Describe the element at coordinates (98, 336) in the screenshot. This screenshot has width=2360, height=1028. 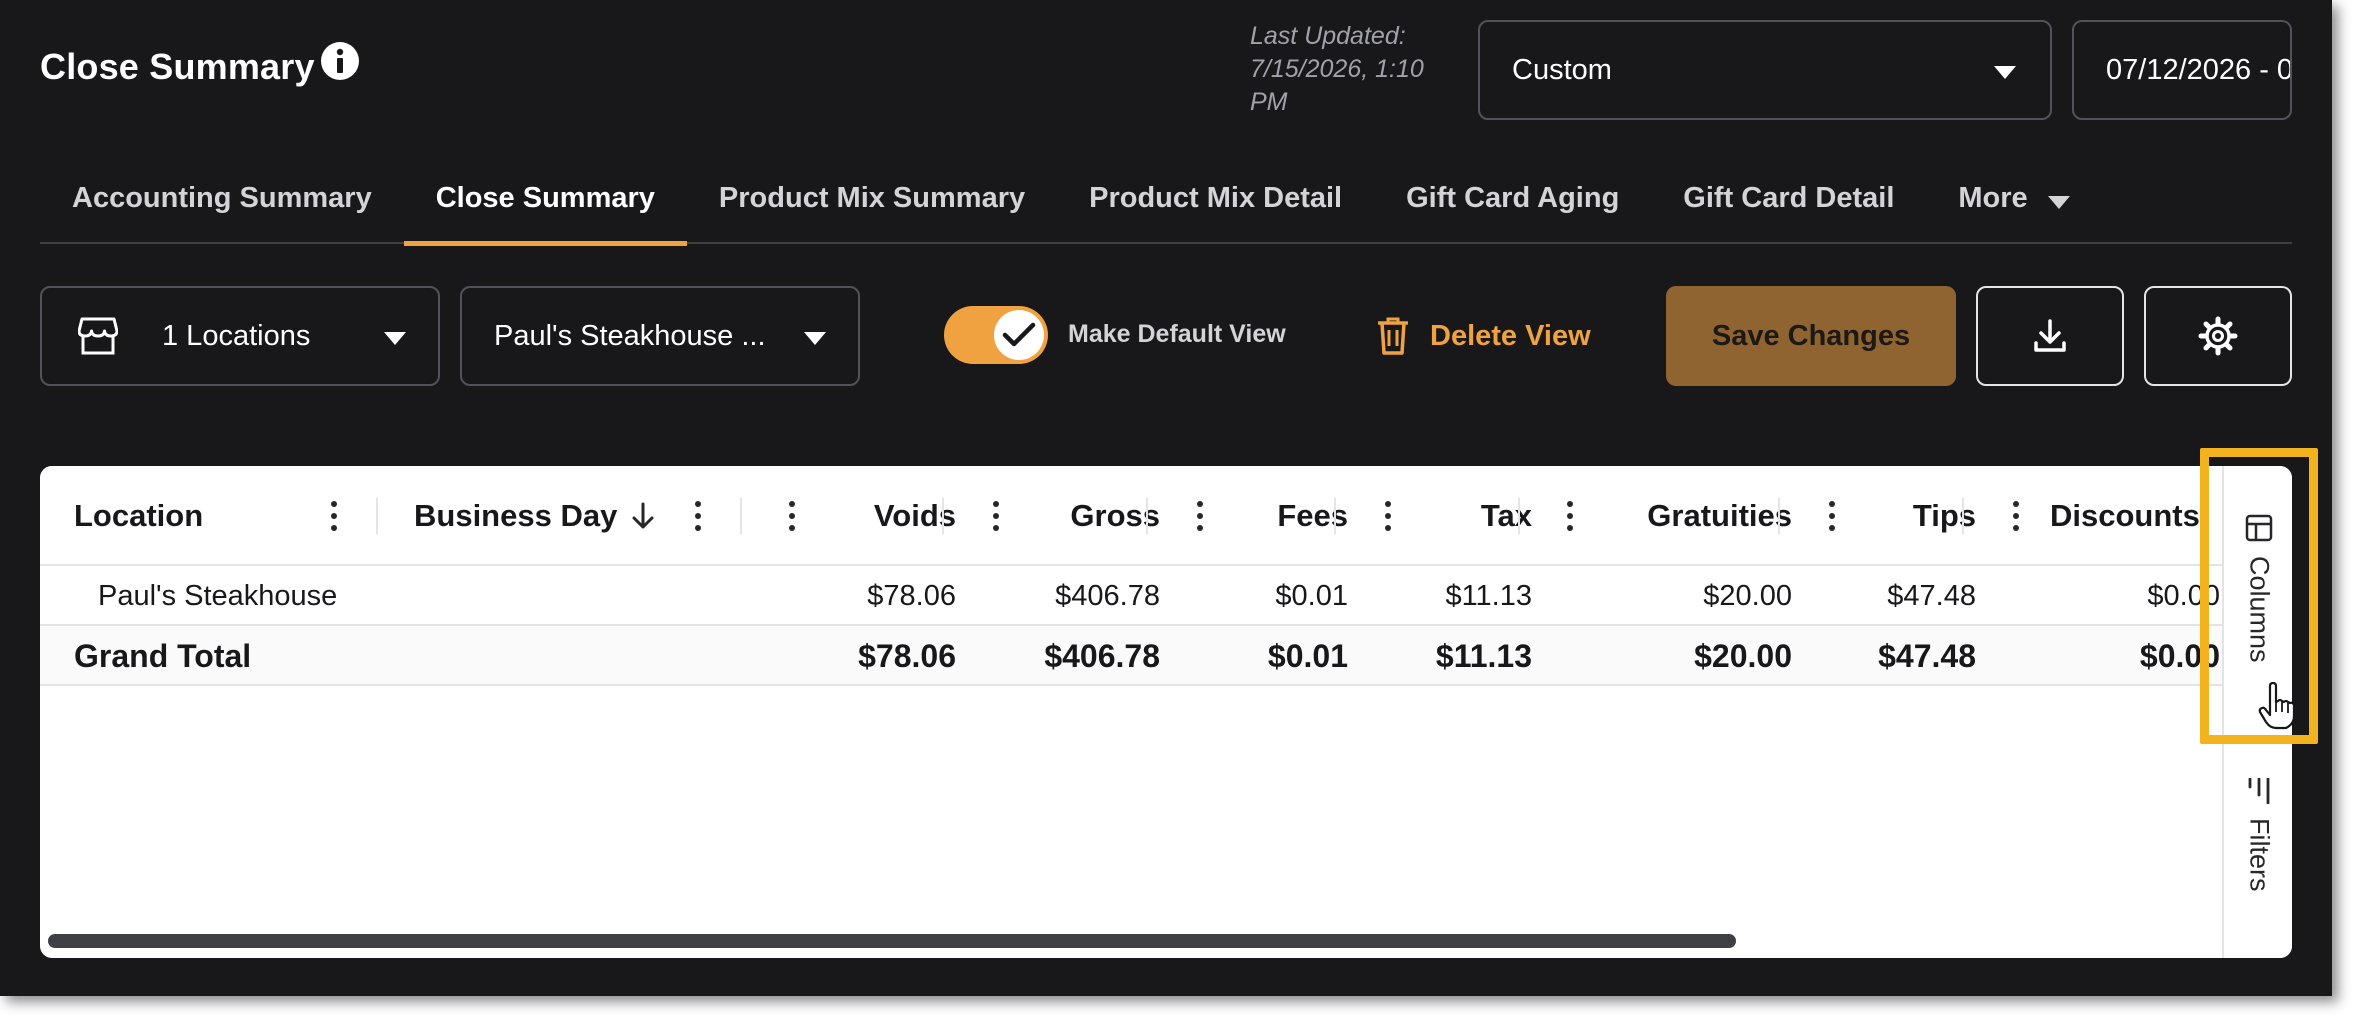
I see `store-icon` at that location.